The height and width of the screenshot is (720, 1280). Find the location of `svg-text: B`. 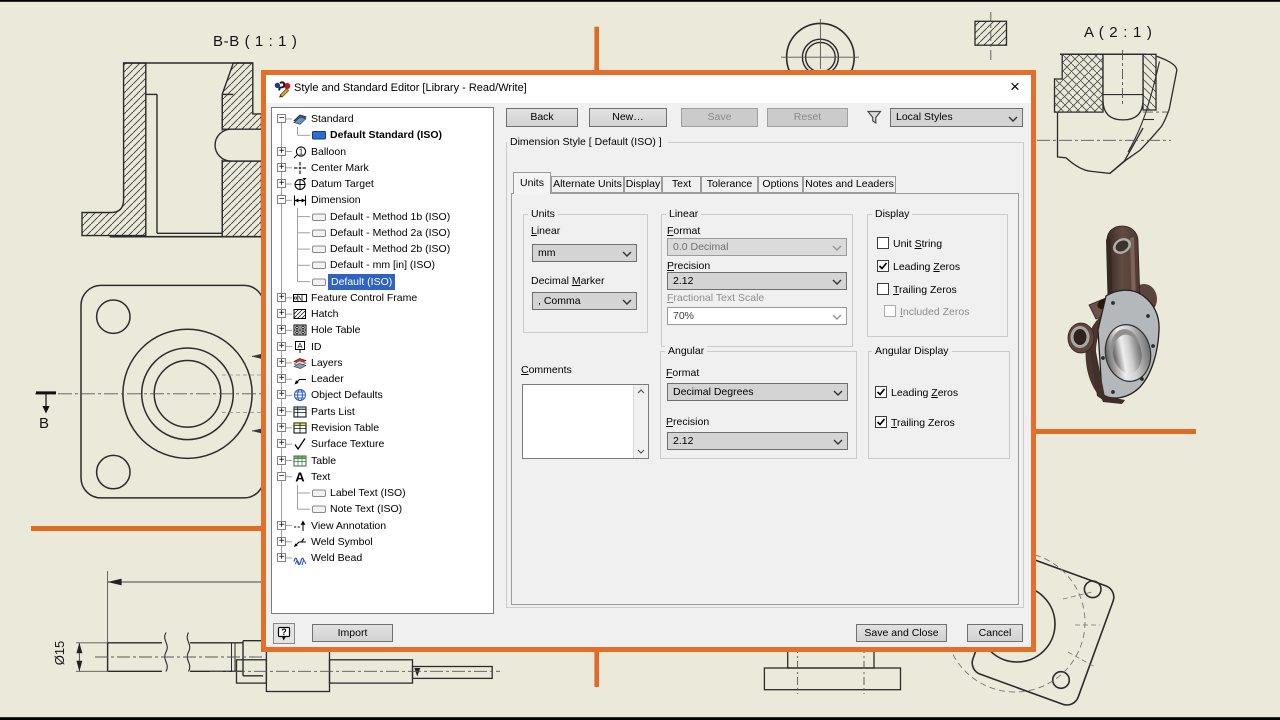

svg-text: B is located at coordinates (44, 423).